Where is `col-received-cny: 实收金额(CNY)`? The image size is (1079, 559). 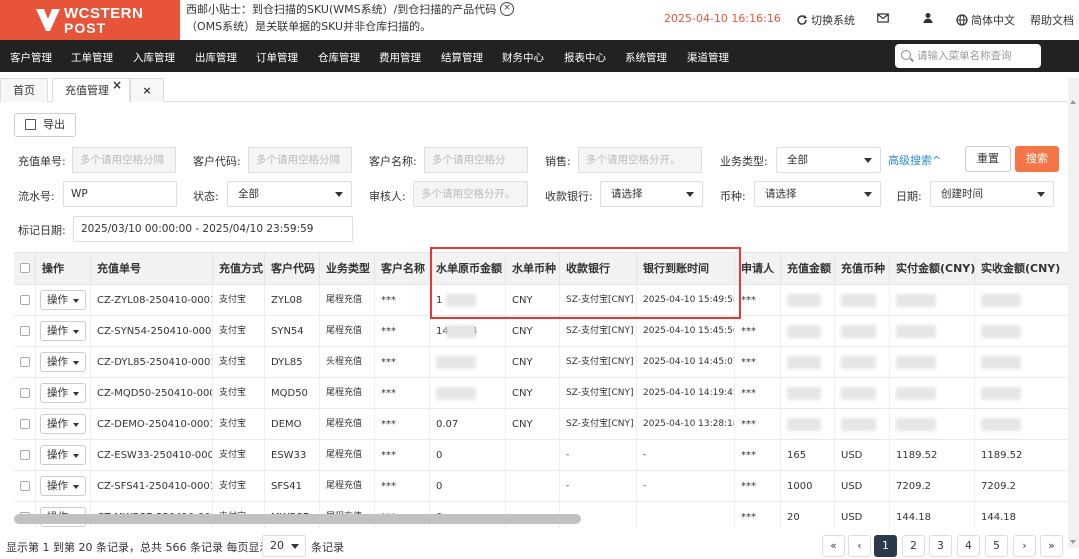 col-received-cny: 实收金额(CNY) is located at coordinates (1027, 269).